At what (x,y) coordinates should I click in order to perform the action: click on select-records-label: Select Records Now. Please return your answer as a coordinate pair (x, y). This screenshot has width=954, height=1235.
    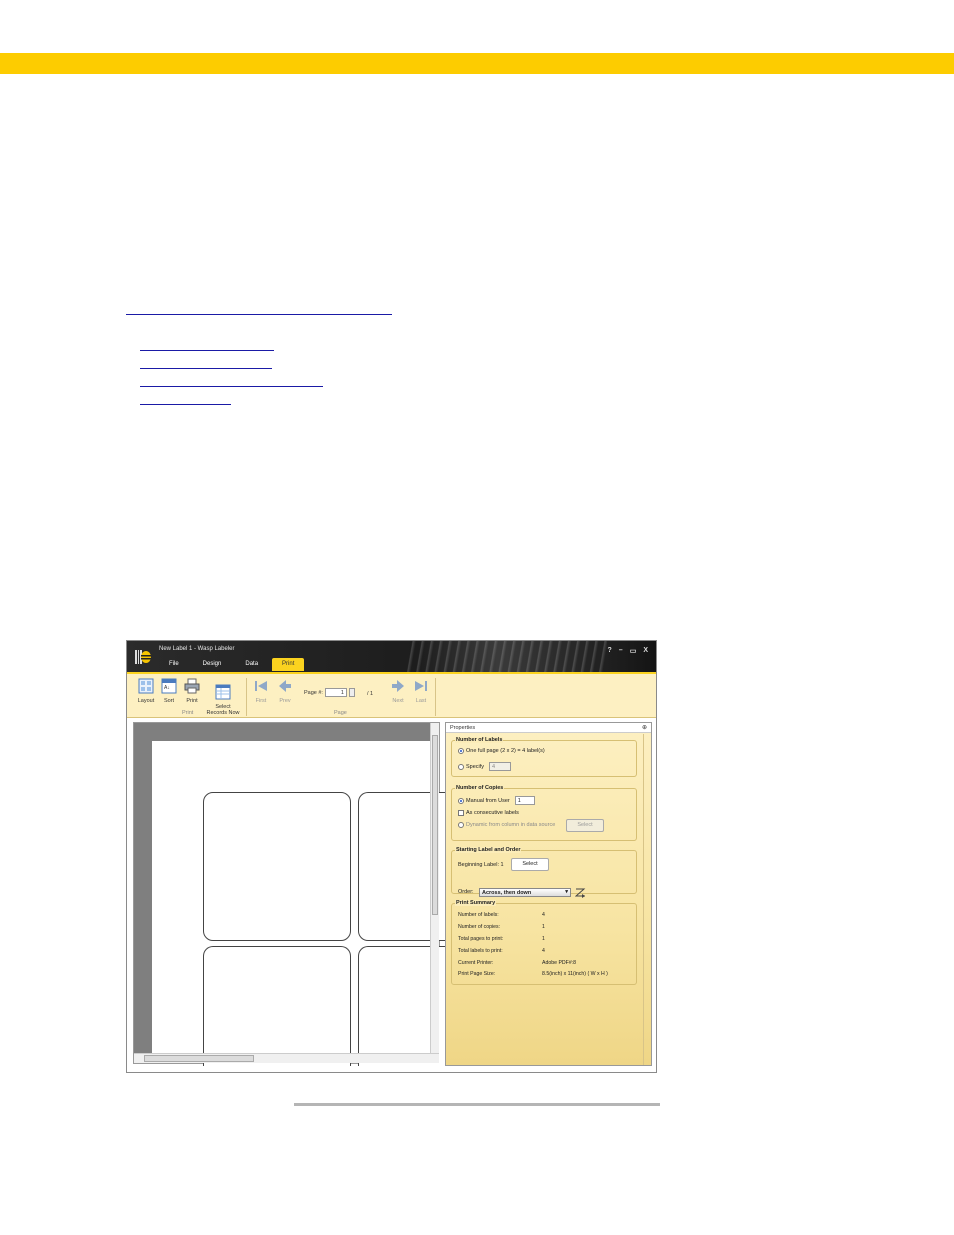
    Looking at the image, I should click on (223, 710).